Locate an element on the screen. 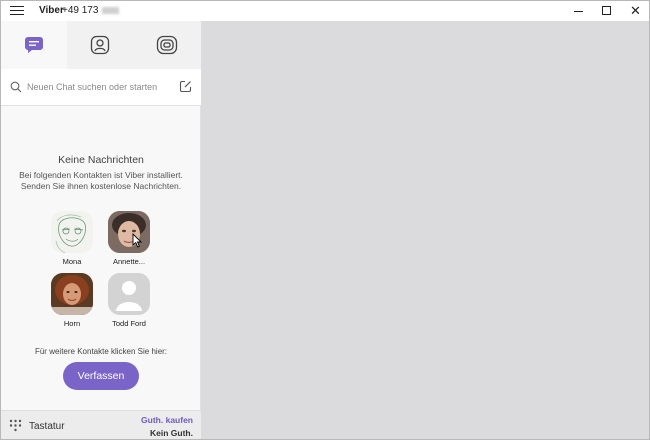 The image size is (650, 440). minimize-button is located at coordinates (579, 11).